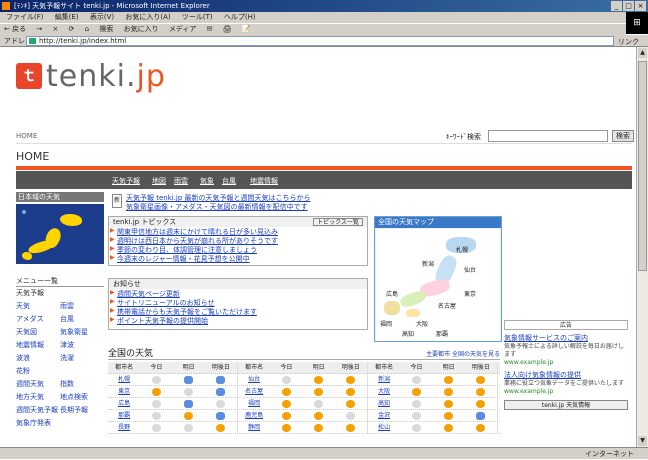 Image resolution: width=648 pixels, height=460 pixels. Describe the element at coordinates (384, 403) in the screenshot. I see `city-name-link: 高知` at that location.